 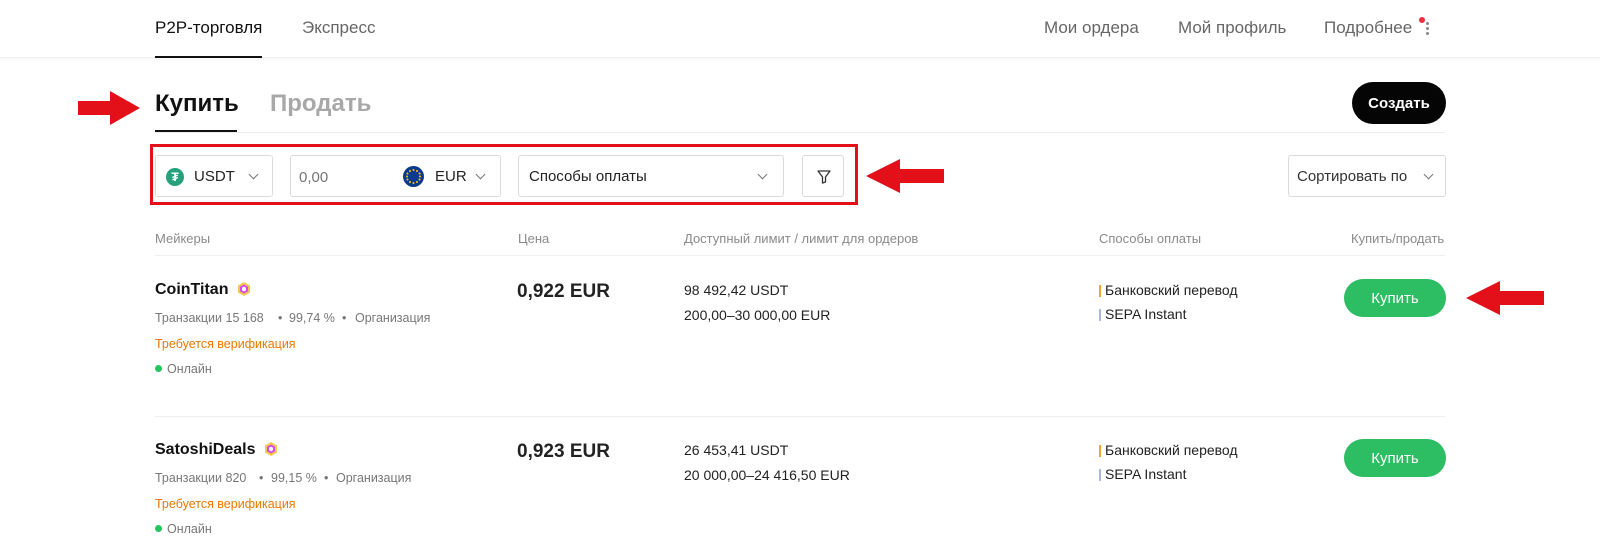 What do you see at coordinates (1399, 103) in the screenshot?
I see `create-ad-button: Создать` at bounding box center [1399, 103].